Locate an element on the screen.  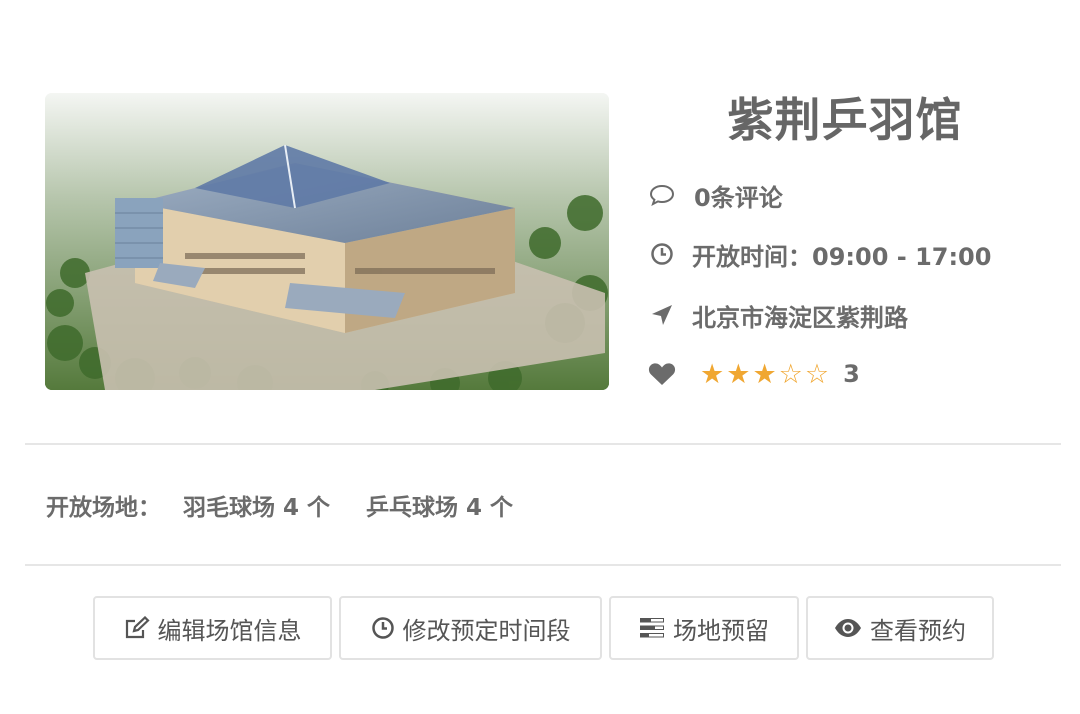
open-courts: 开放场地： 羽毛球场 4 个 乒乓球场 4 个 is located at coordinates (279, 505).